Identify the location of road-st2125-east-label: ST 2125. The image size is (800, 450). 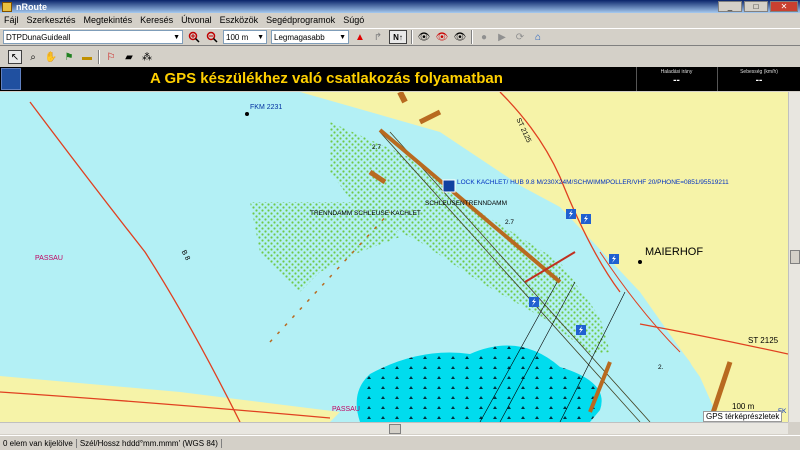
(763, 340).